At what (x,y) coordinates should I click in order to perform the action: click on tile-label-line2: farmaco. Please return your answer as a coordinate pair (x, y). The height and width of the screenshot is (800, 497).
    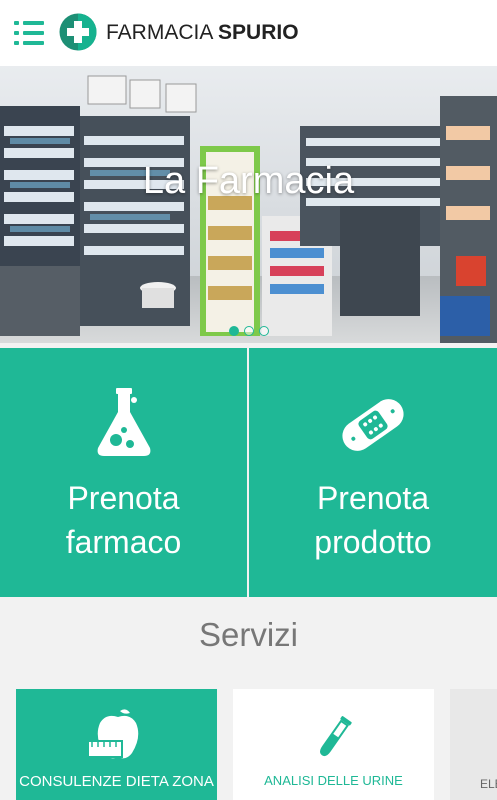
    Looking at the image, I should click on (123, 542).